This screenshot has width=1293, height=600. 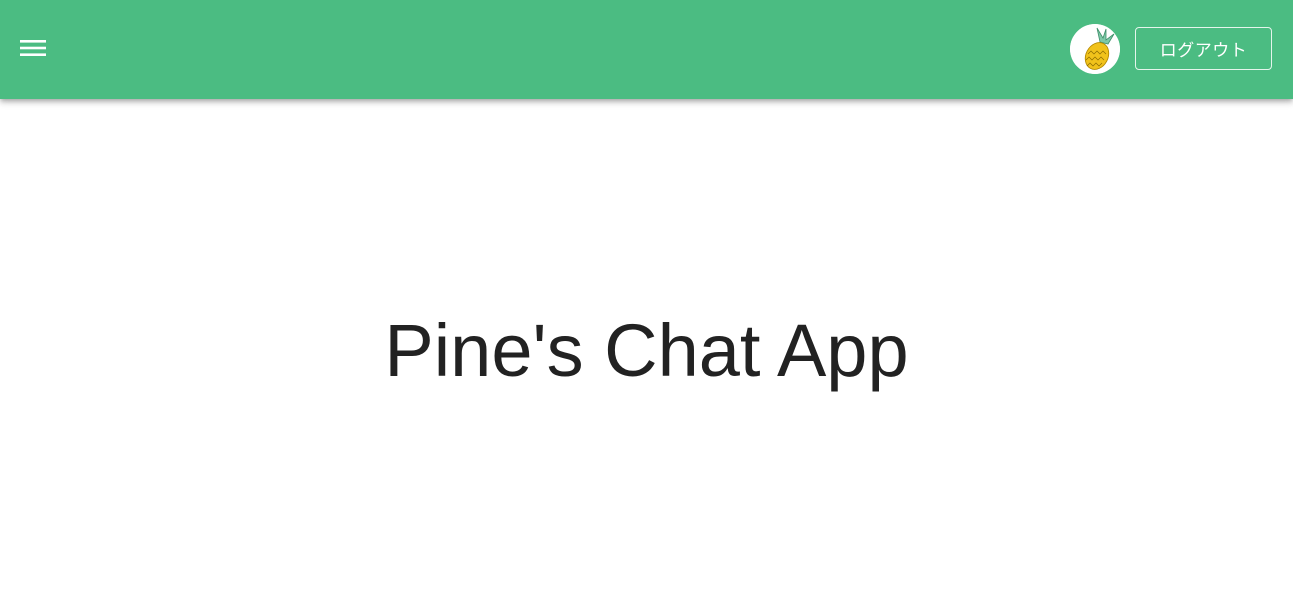 I want to click on avatar, so click(x=1095, y=49).